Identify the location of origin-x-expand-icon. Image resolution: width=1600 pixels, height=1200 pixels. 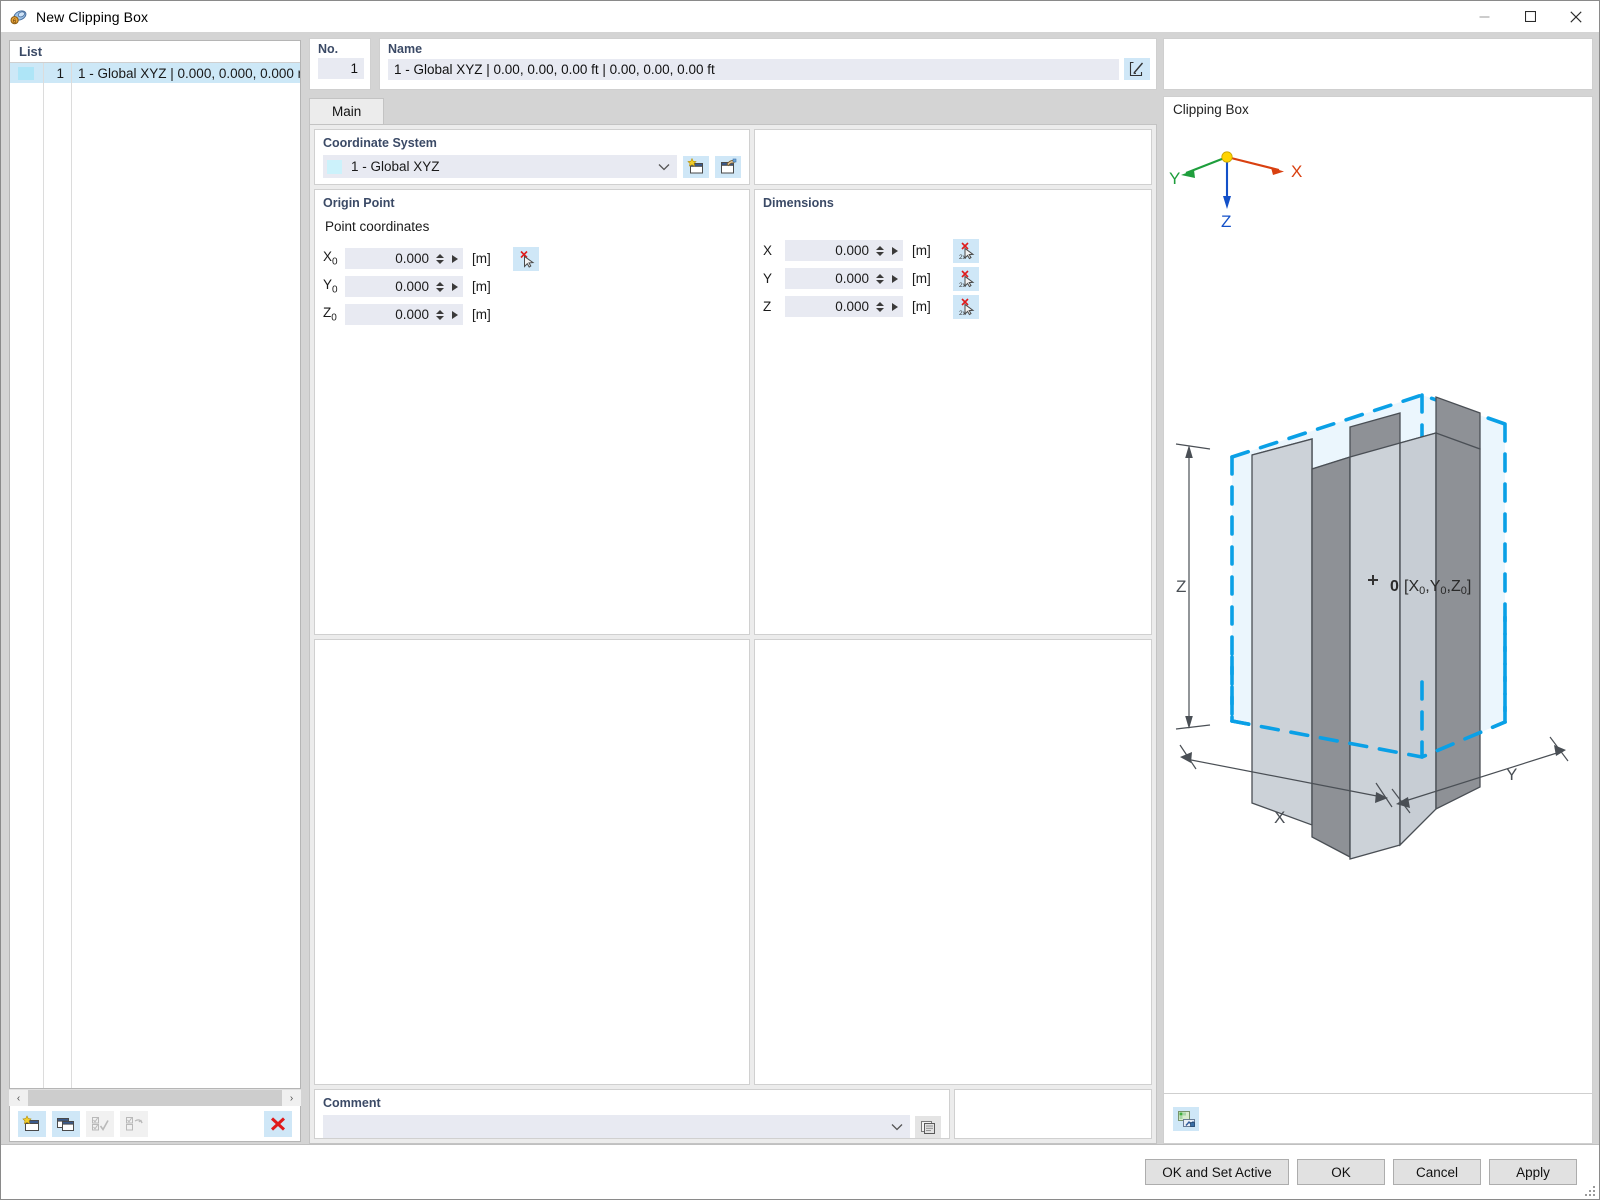
(455, 258).